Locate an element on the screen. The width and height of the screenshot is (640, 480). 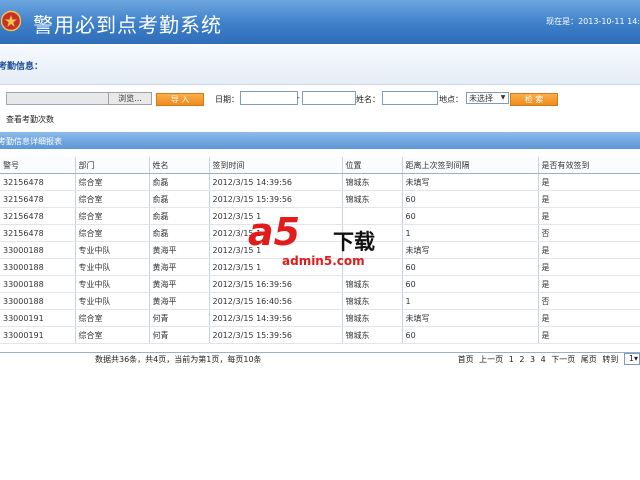
view-count-link: 查看考勤次数 is located at coordinates (30, 119).